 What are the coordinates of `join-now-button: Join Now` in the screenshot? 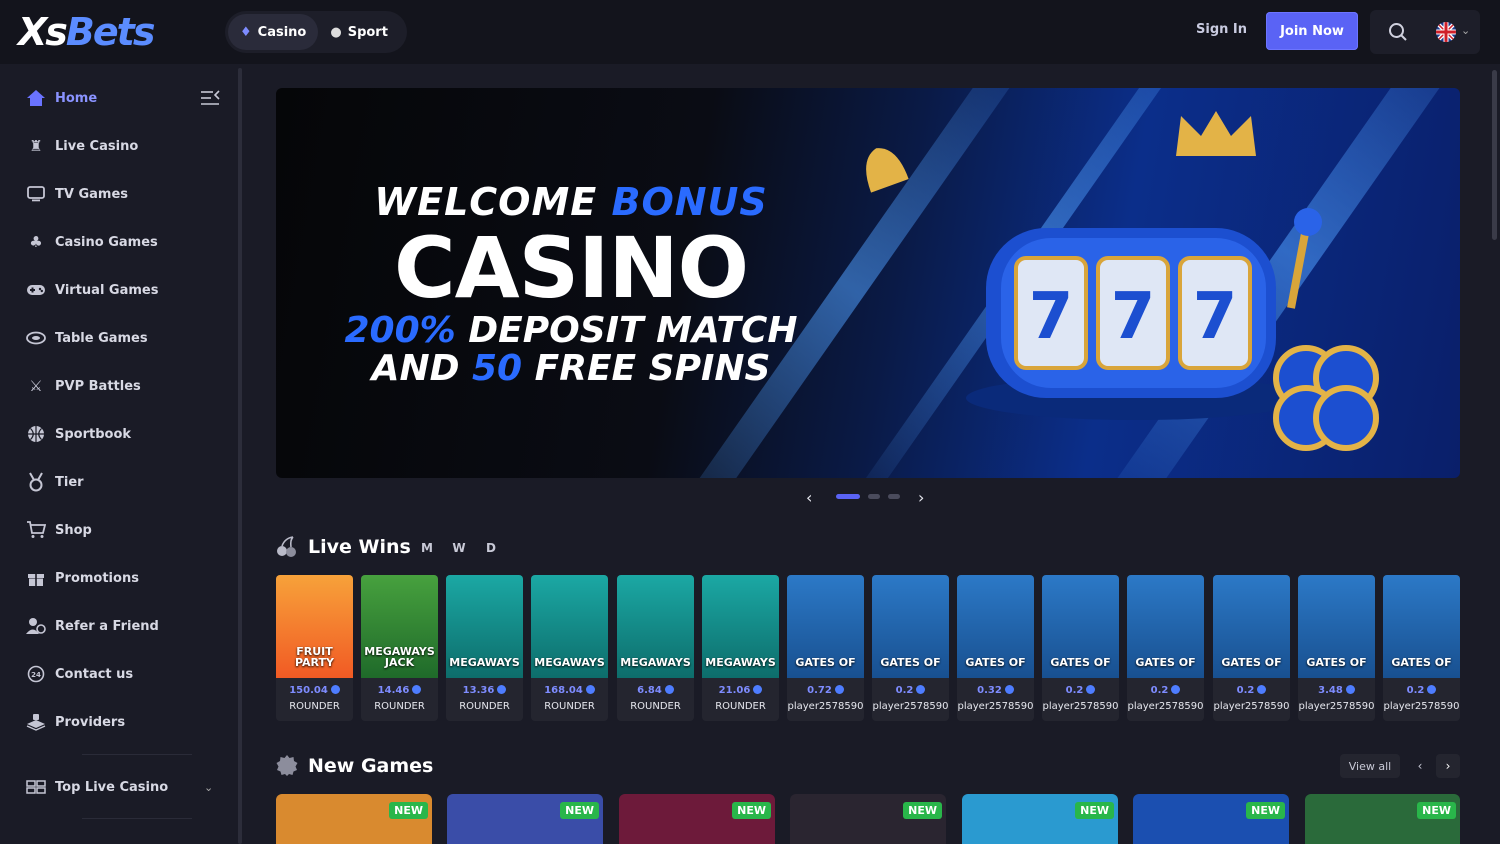 It's located at (1312, 31).